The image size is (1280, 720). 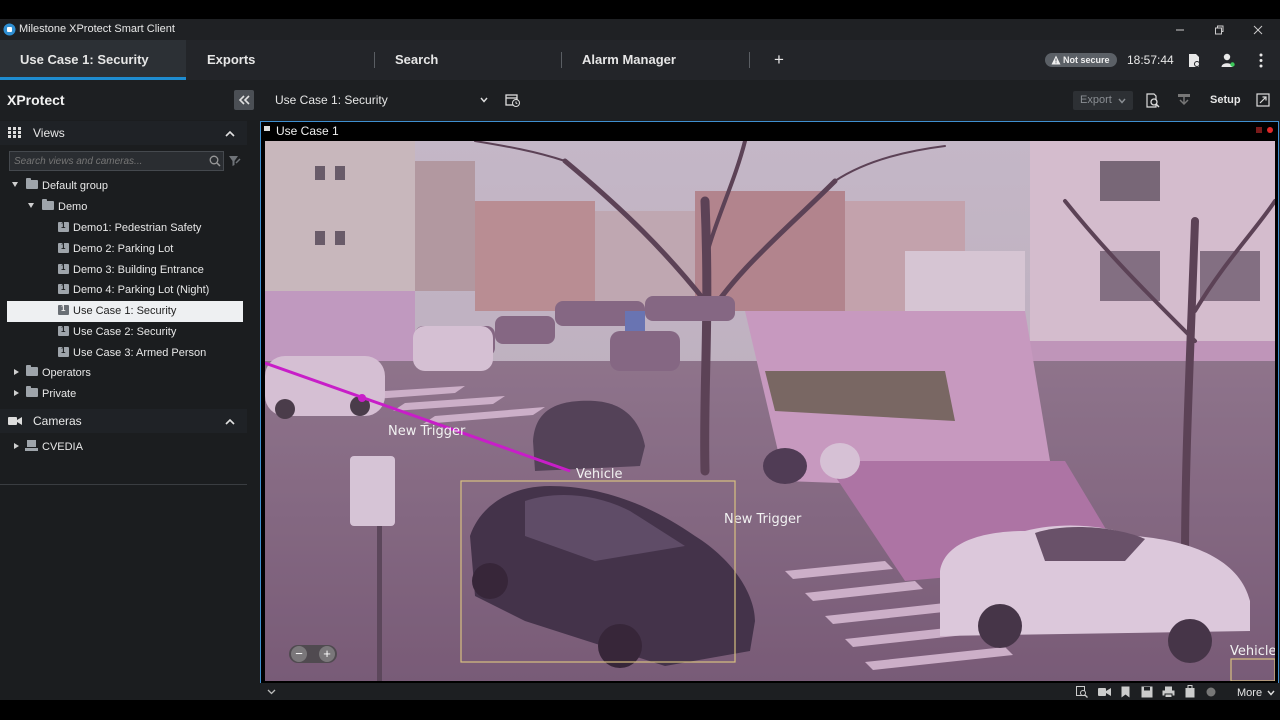 I want to click on tree-label: Use Case 1: Security, so click(x=125, y=311).